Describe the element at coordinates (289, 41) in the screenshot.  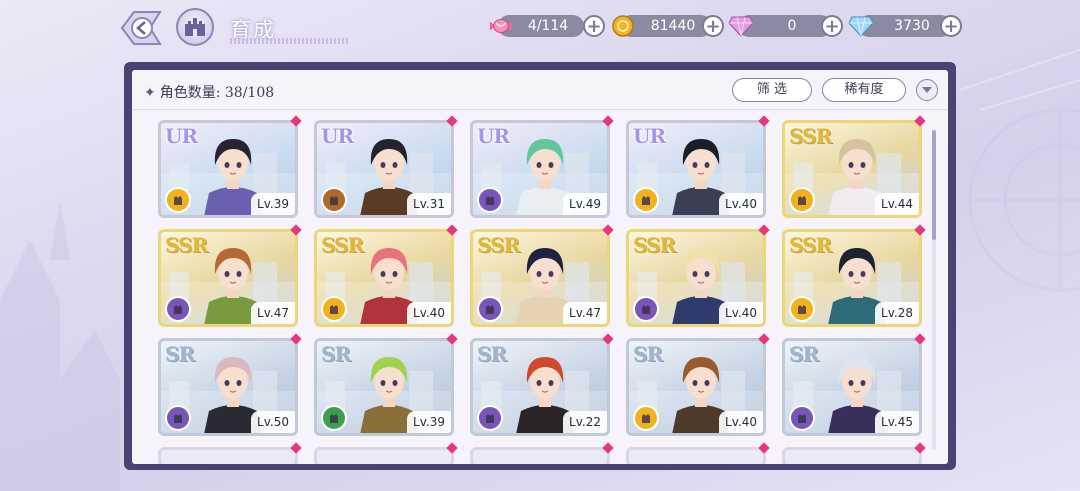
I see `title-underline` at that location.